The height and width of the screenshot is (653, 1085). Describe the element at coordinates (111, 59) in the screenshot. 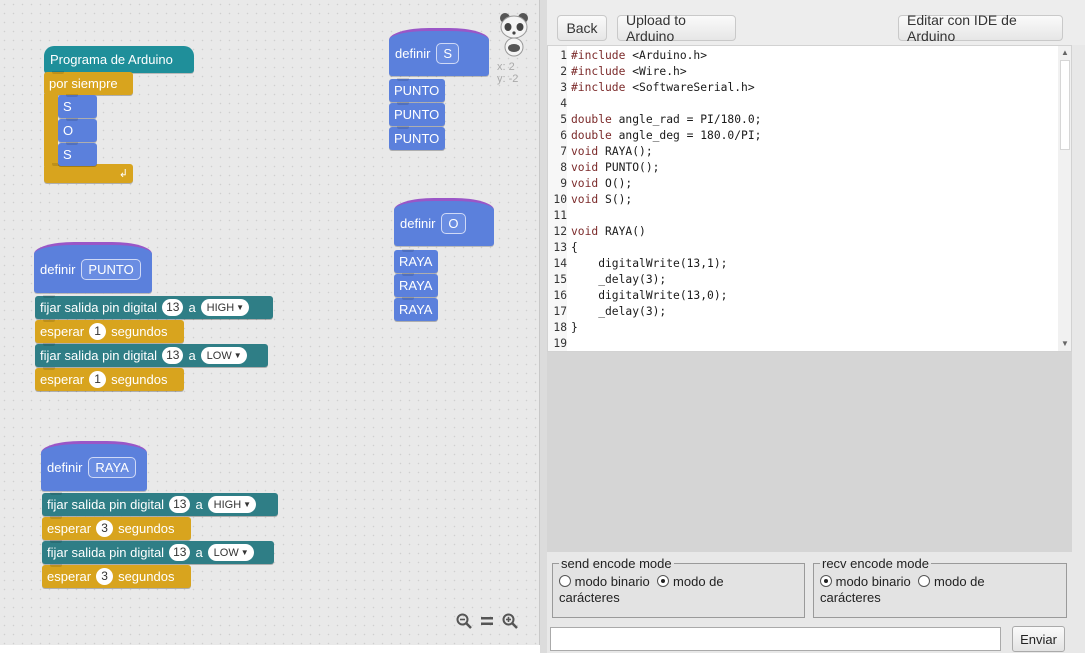

I see `main-program-title: Programa de Arduino` at that location.